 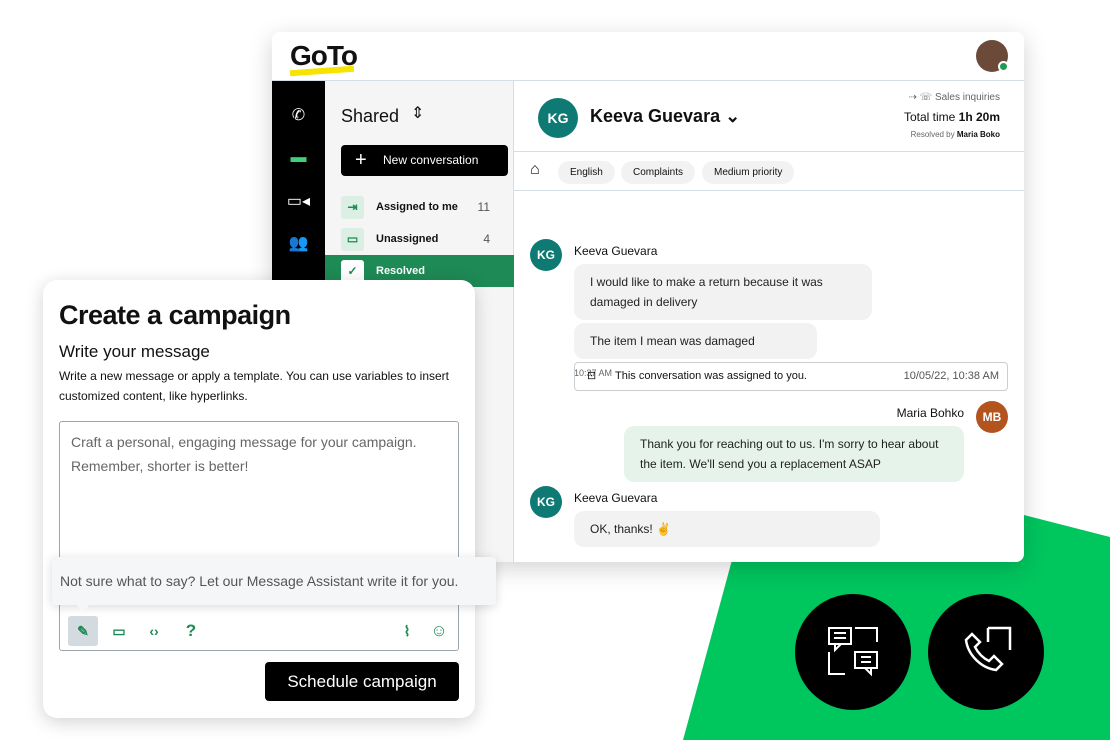 I want to click on agent-avatar: MB, so click(x=992, y=417).